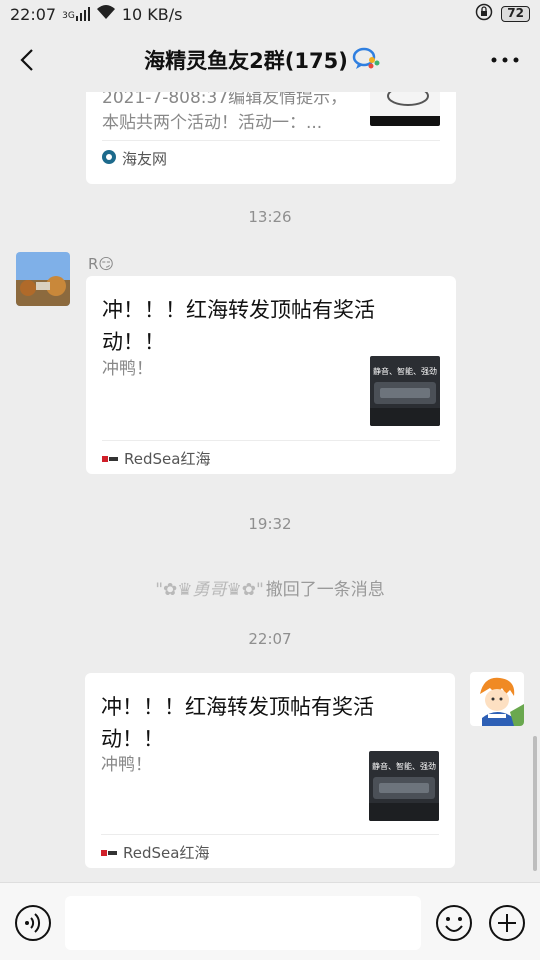  Describe the element at coordinates (325, 590) in the screenshot. I see `recall-text: 撤回了一条消息` at that location.